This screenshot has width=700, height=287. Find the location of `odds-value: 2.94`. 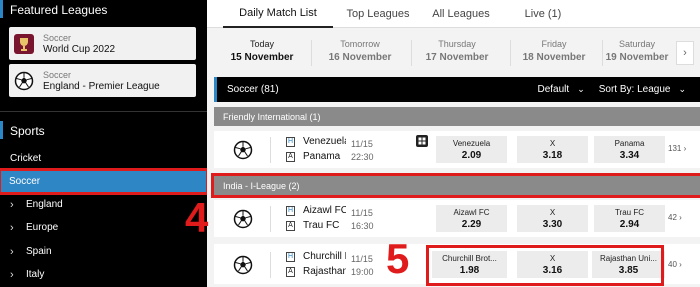

odds-value: 2.94 is located at coordinates (629, 224).